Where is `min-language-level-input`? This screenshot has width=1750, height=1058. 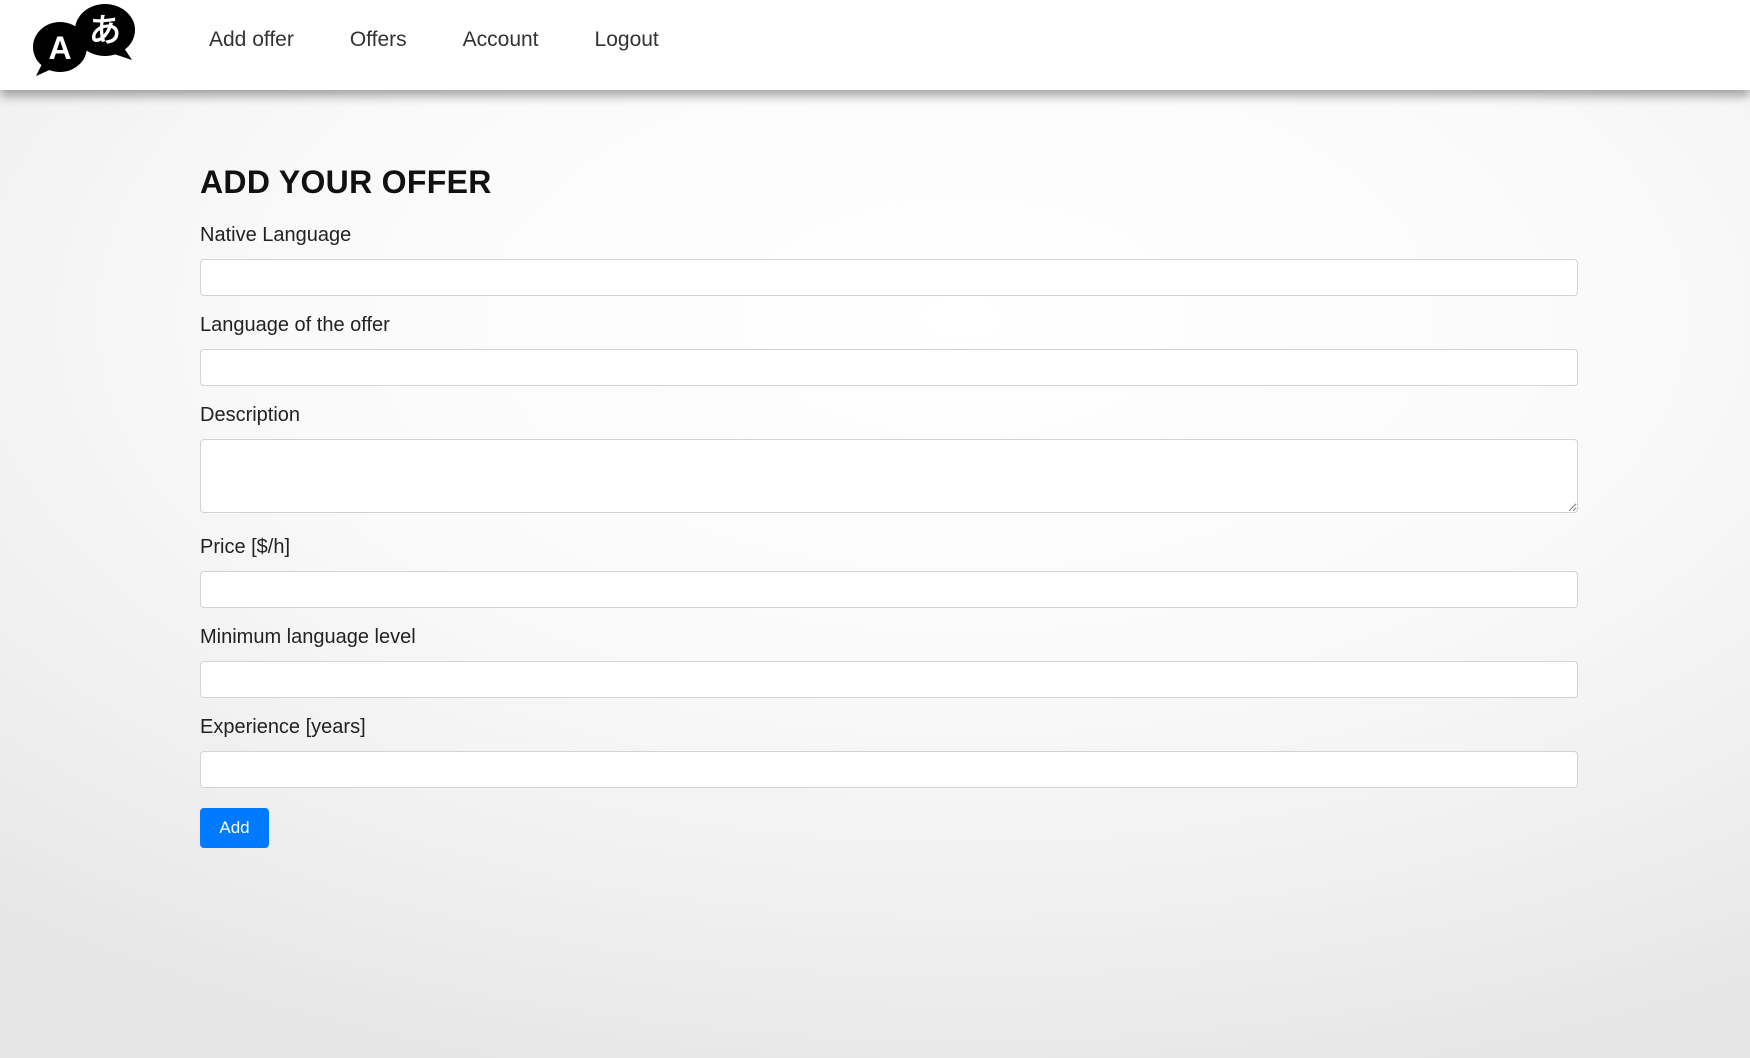
min-language-level-input is located at coordinates (889, 679).